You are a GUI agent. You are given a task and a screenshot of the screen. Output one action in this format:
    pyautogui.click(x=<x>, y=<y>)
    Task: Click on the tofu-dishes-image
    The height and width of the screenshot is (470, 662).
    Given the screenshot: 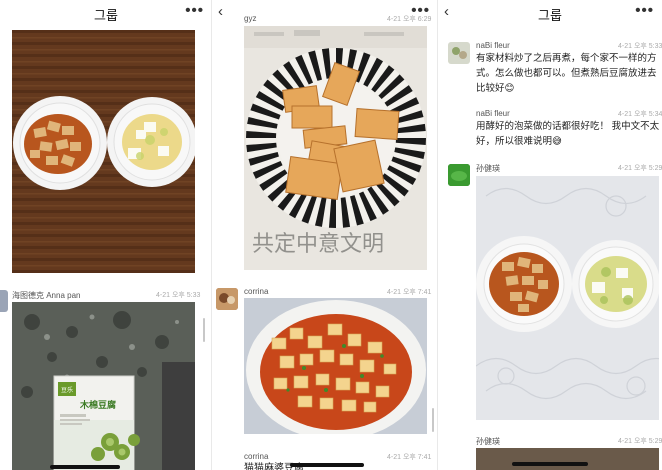 What is the action you would take?
    pyautogui.click(x=103, y=151)
    